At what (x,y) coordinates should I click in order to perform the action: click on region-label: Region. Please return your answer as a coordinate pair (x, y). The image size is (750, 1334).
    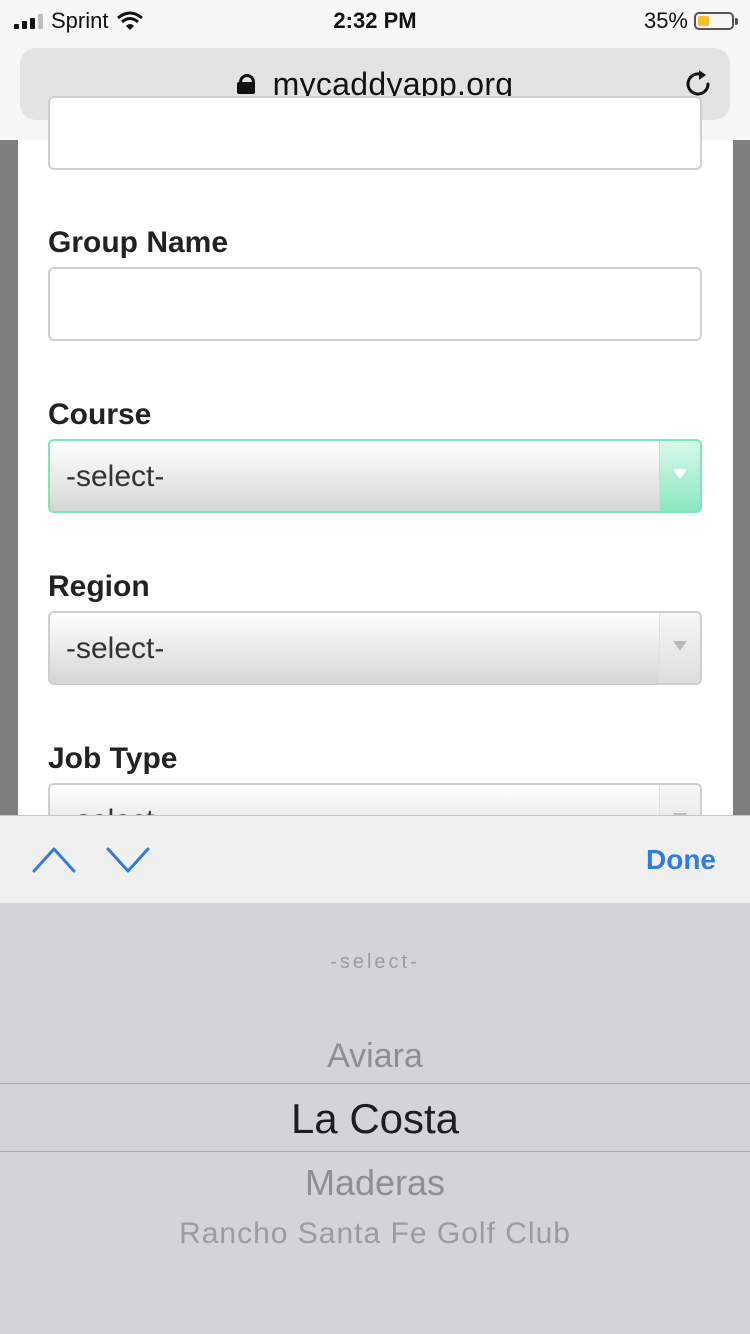
    Looking at the image, I should click on (99, 586).